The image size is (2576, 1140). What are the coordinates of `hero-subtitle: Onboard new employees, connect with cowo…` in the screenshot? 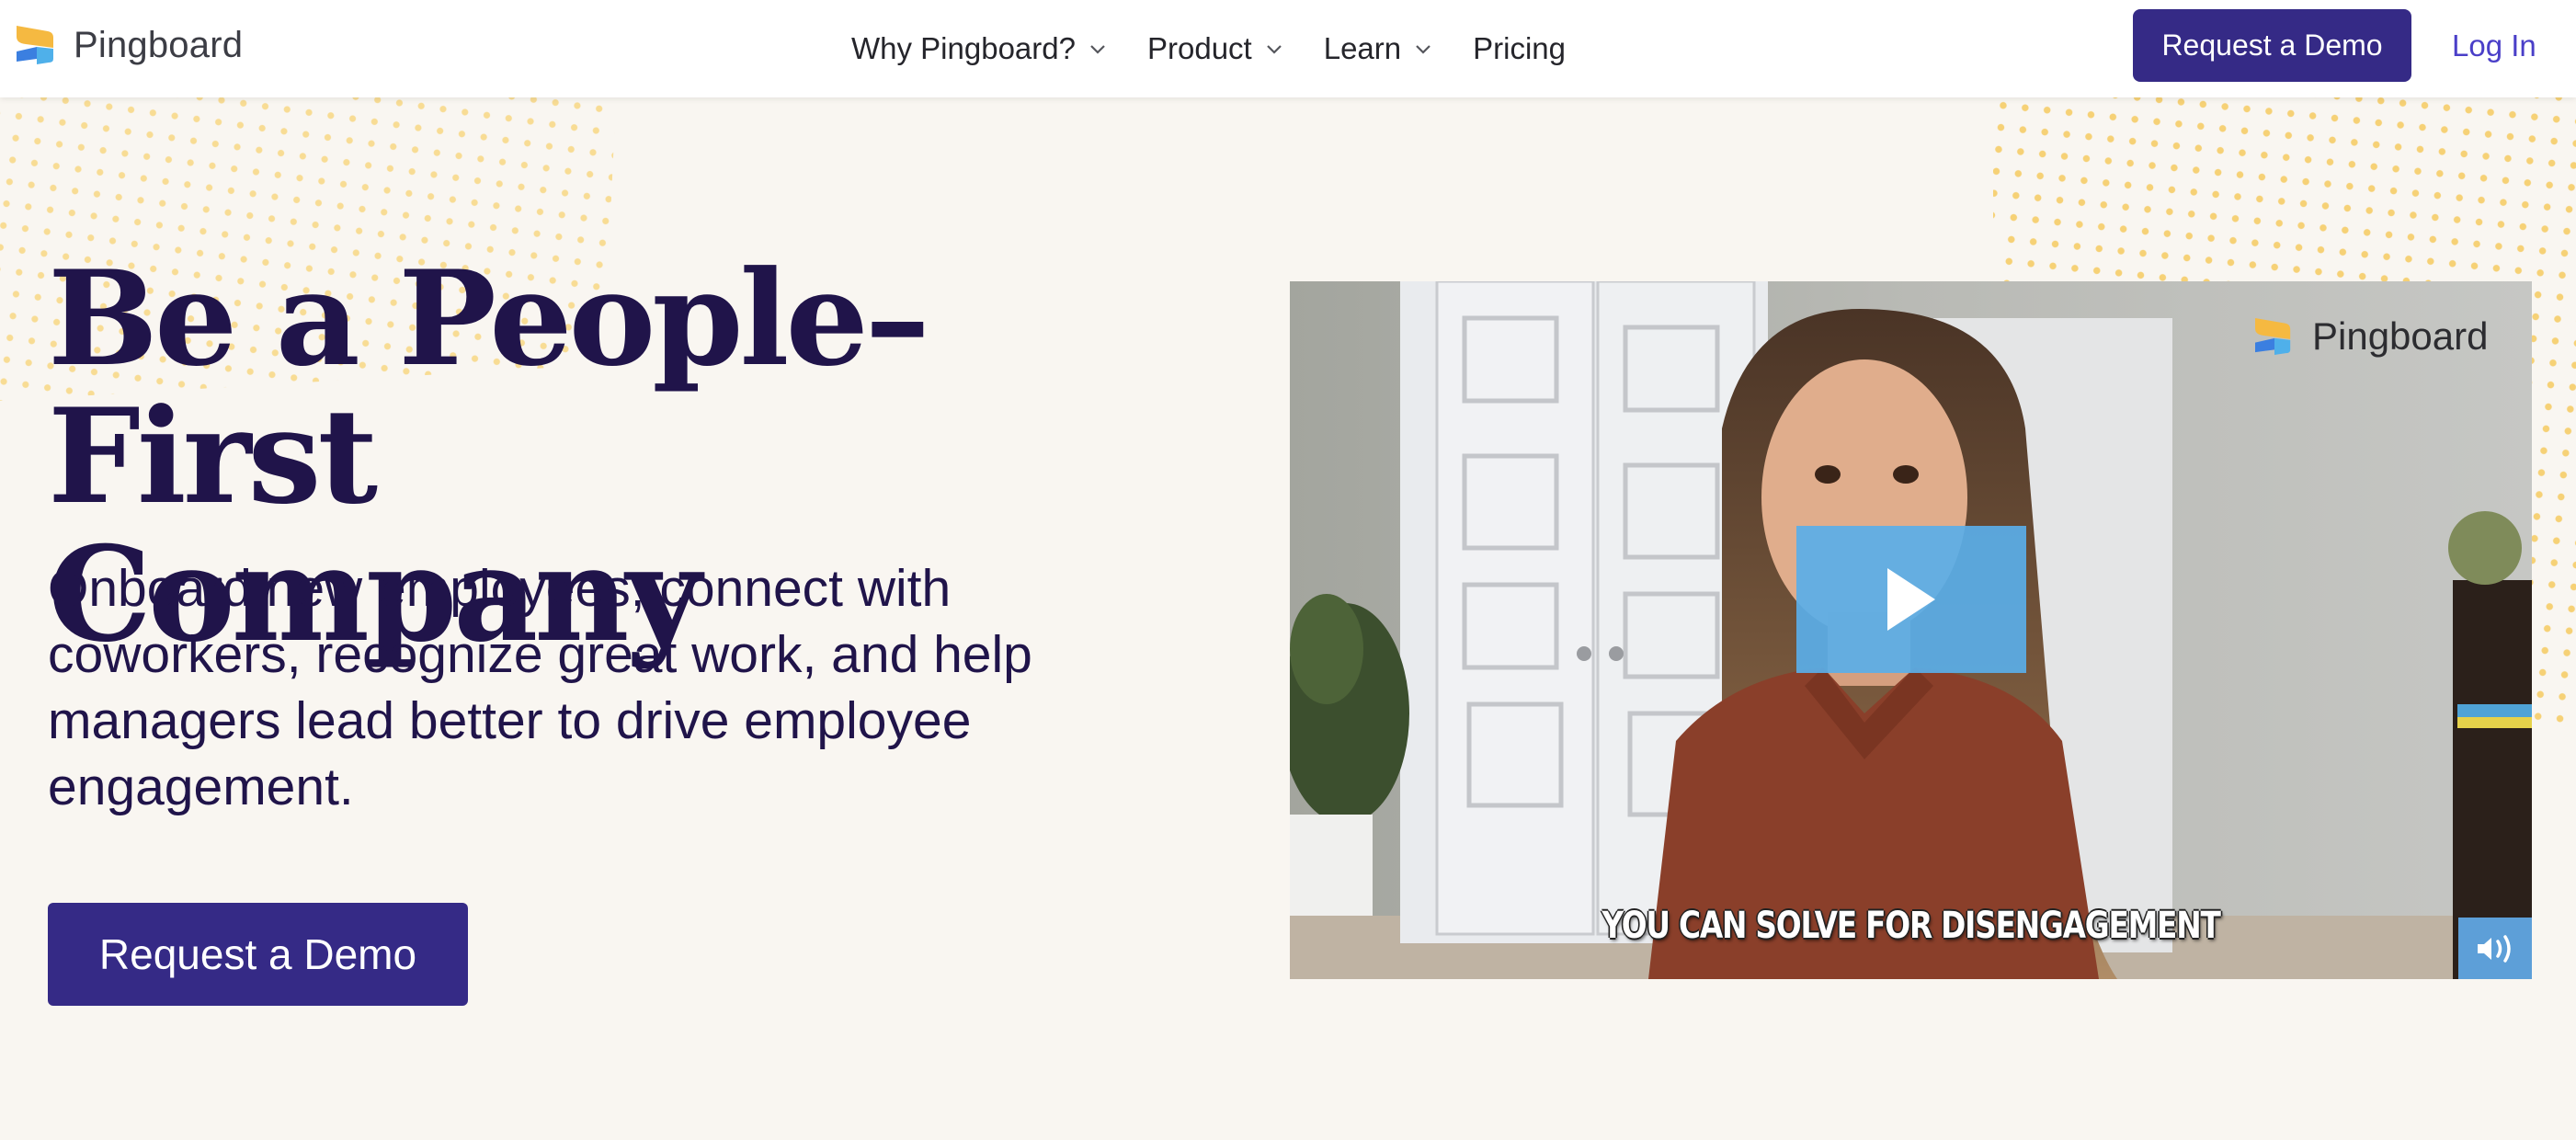 It's located at (540, 687).